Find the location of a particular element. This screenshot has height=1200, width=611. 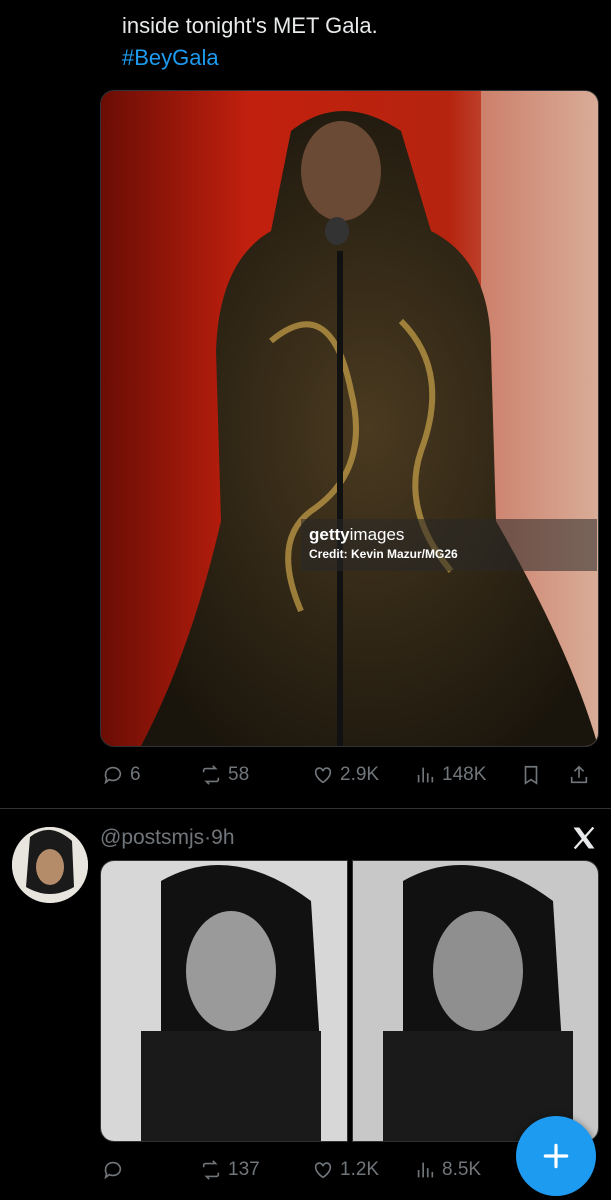

like-count: 2.9K is located at coordinates (360, 774).